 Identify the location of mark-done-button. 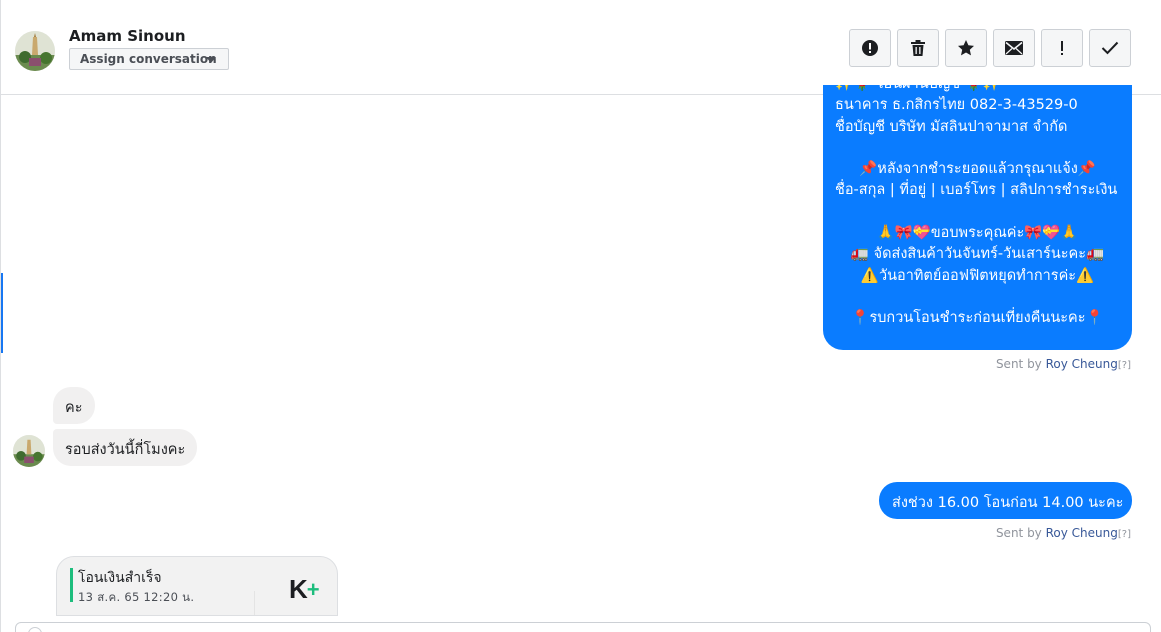
(1110, 48).